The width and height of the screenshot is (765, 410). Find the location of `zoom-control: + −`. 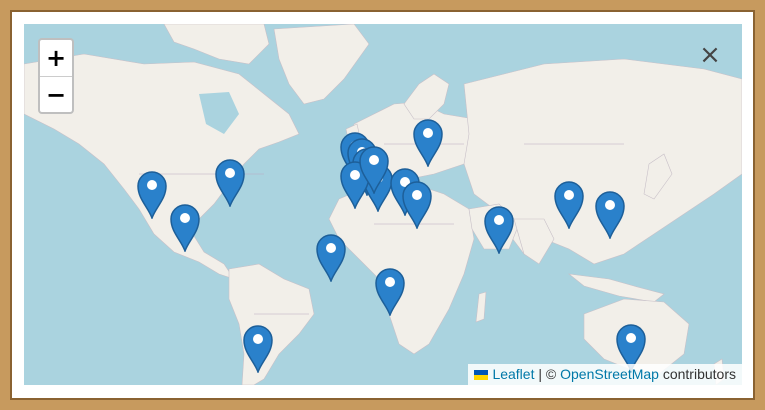

zoom-control: + − is located at coordinates (56, 76).